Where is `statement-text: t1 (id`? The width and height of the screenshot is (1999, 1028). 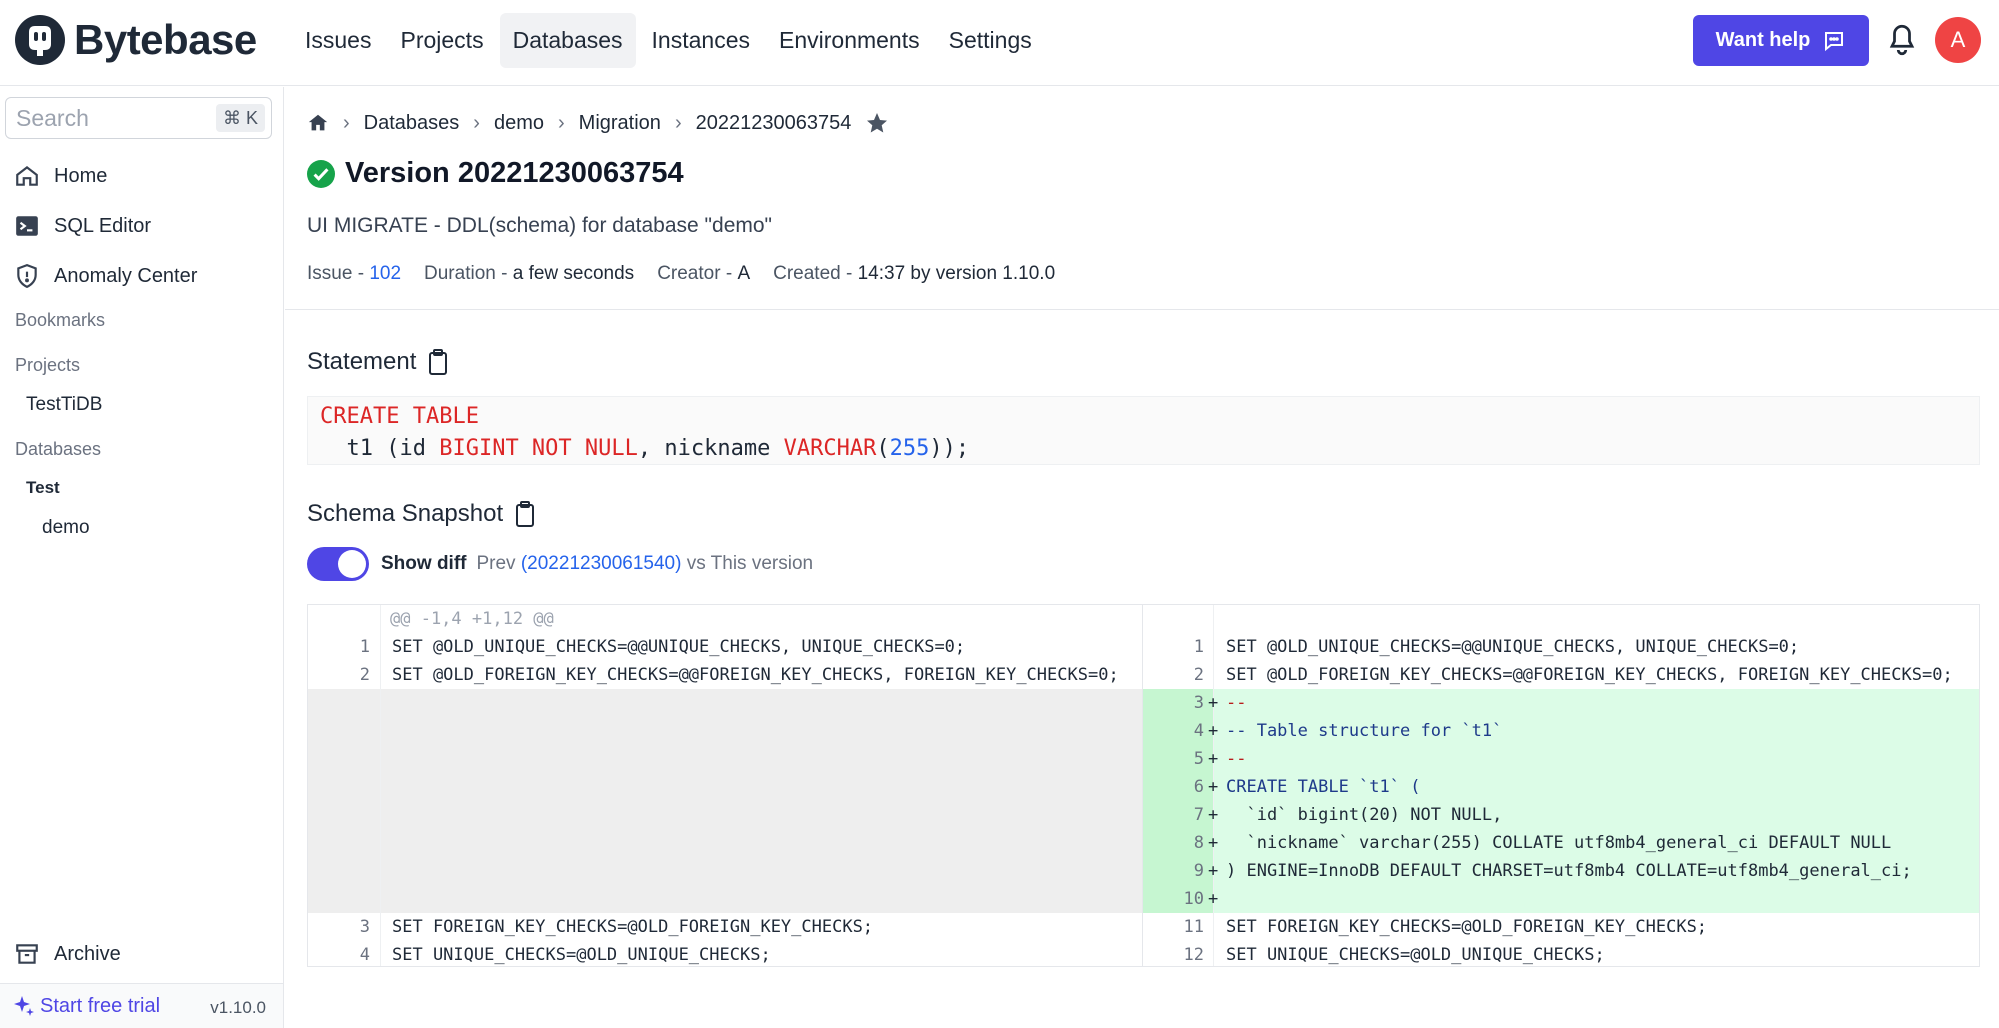
statement-text: t1 (id is located at coordinates (380, 448).